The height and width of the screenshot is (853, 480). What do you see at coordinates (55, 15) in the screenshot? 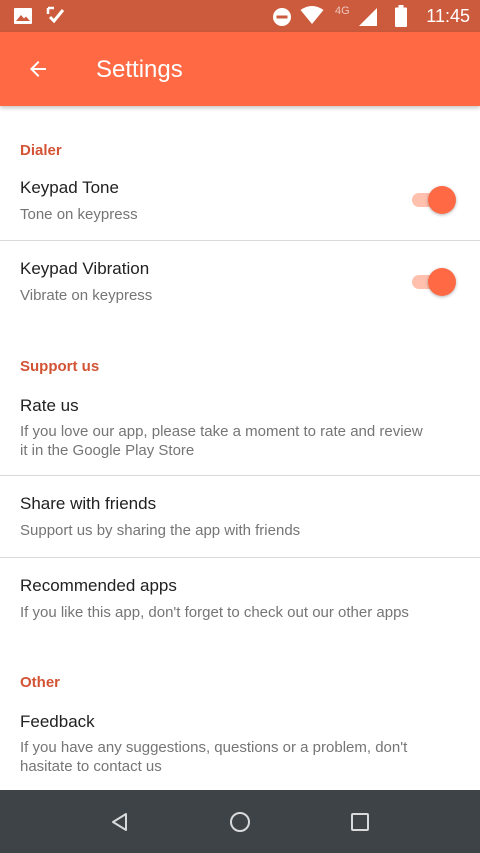
I see `check-icon` at bounding box center [55, 15].